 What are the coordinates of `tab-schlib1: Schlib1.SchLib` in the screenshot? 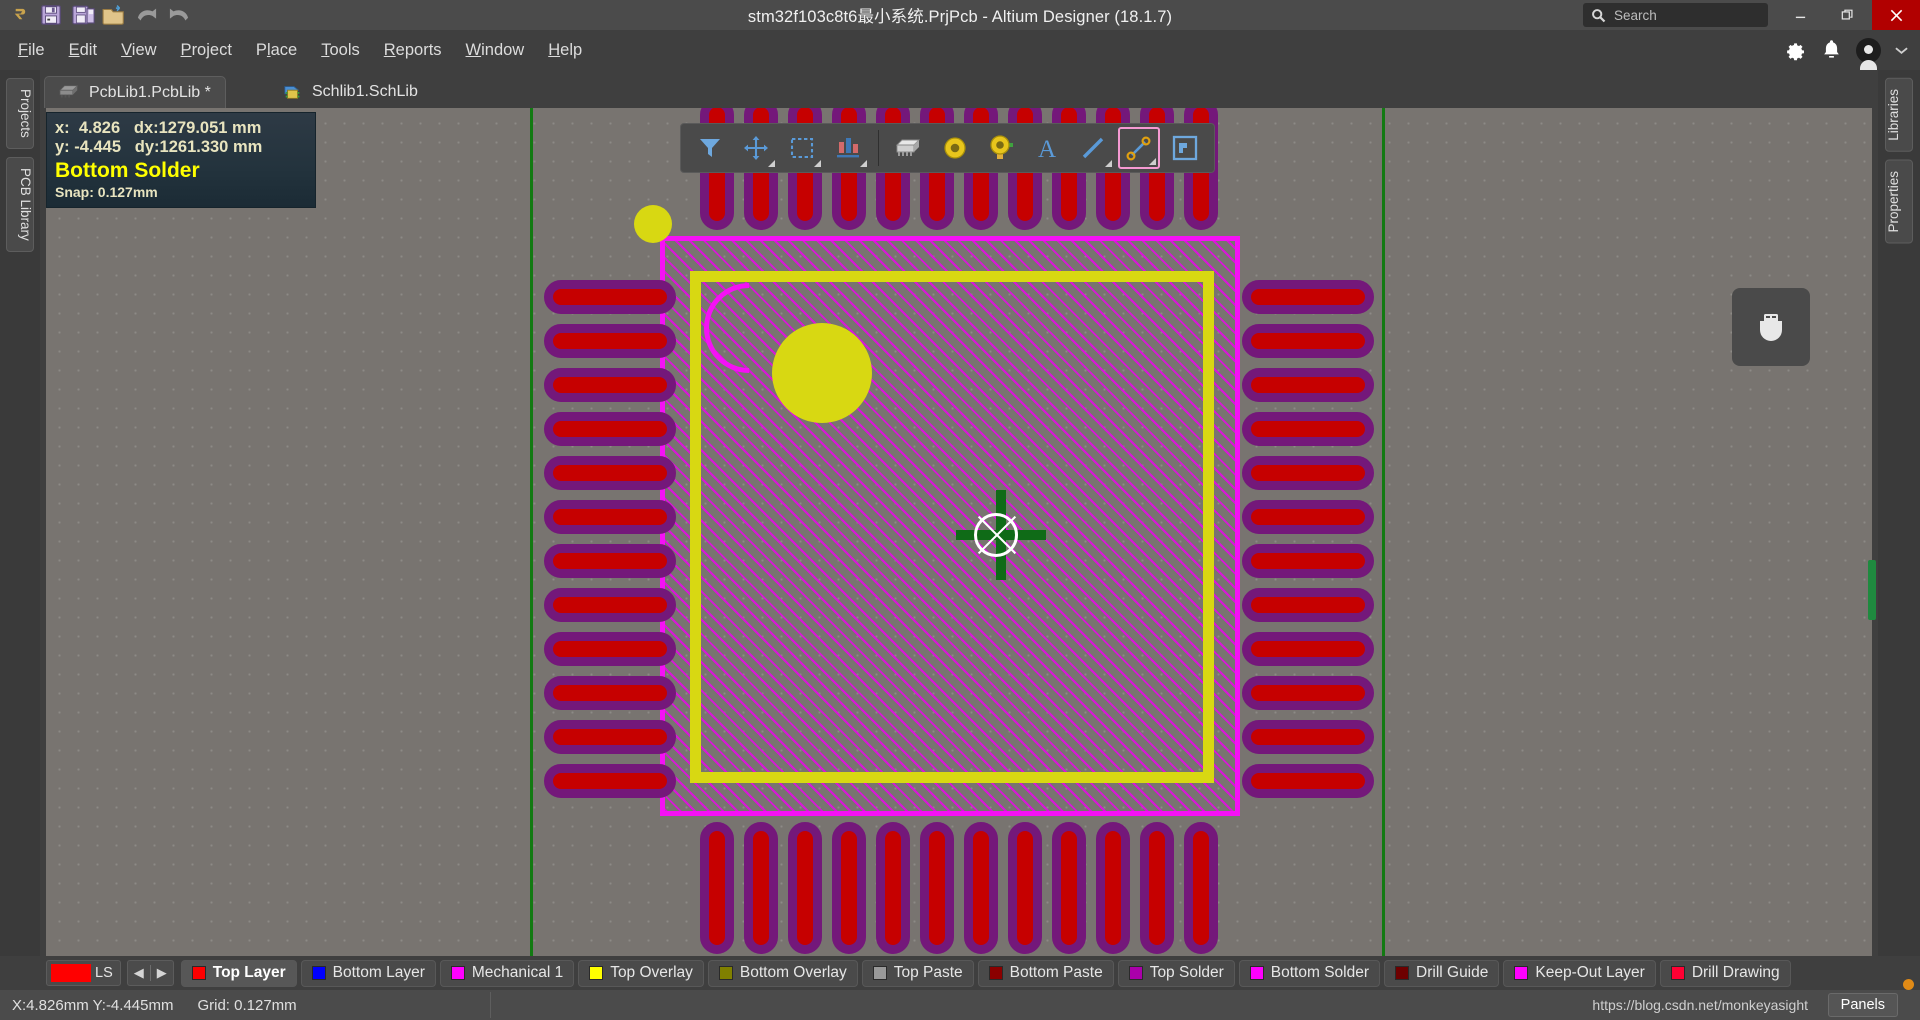 It's located at (350, 92).